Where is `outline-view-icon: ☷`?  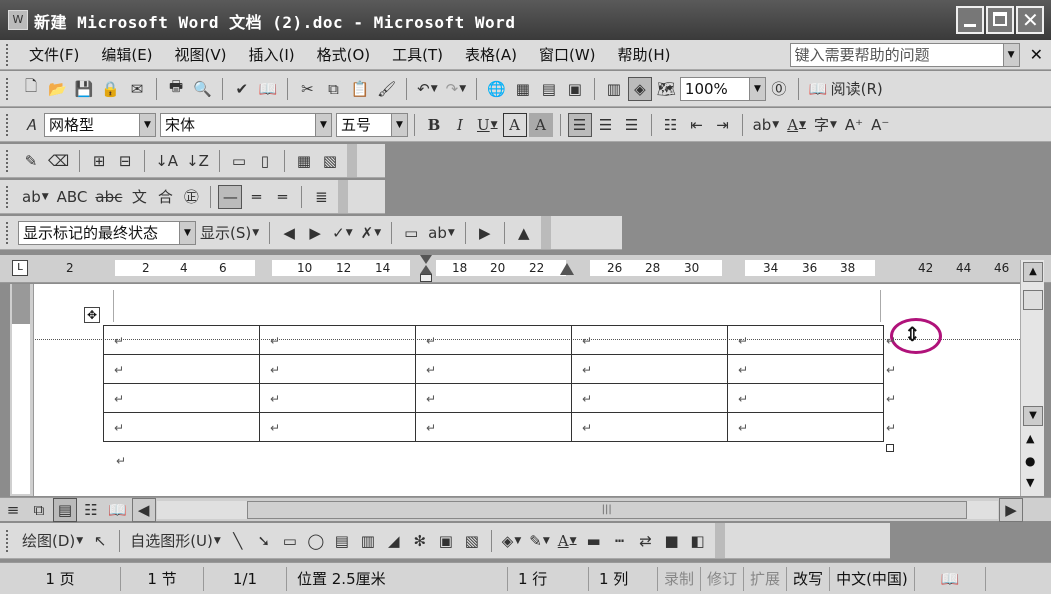
outline-view-icon: ☷ is located at coordinates (91, 510).